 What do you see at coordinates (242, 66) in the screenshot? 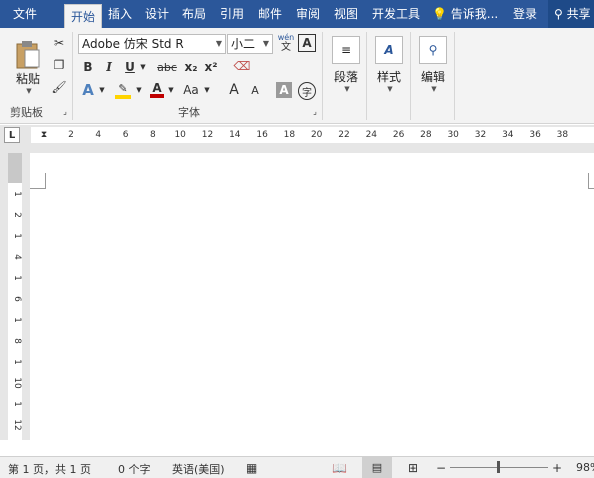
I see `clear-formatting-icon: ⌫` at bounding box center [242, 66].